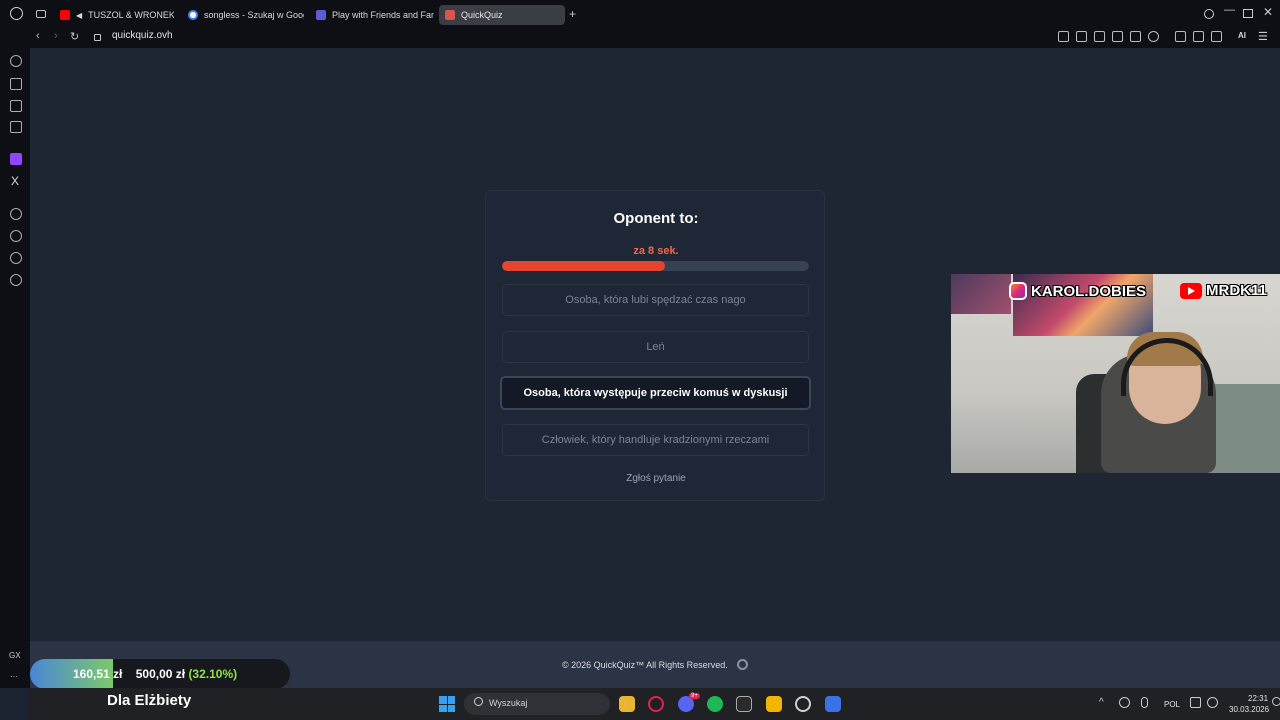 The width and height of the screenshot is (1280, 720). I want to click on report-question-link: Zgłoś pytanie, so click(656, 478).